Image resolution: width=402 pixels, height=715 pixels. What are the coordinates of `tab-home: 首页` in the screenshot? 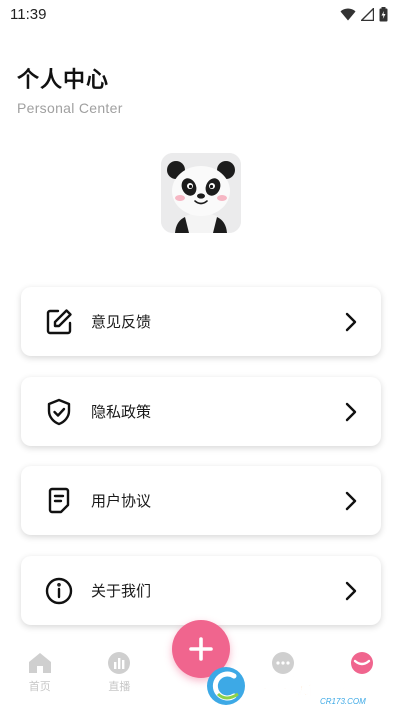 It's located at (40, 673).